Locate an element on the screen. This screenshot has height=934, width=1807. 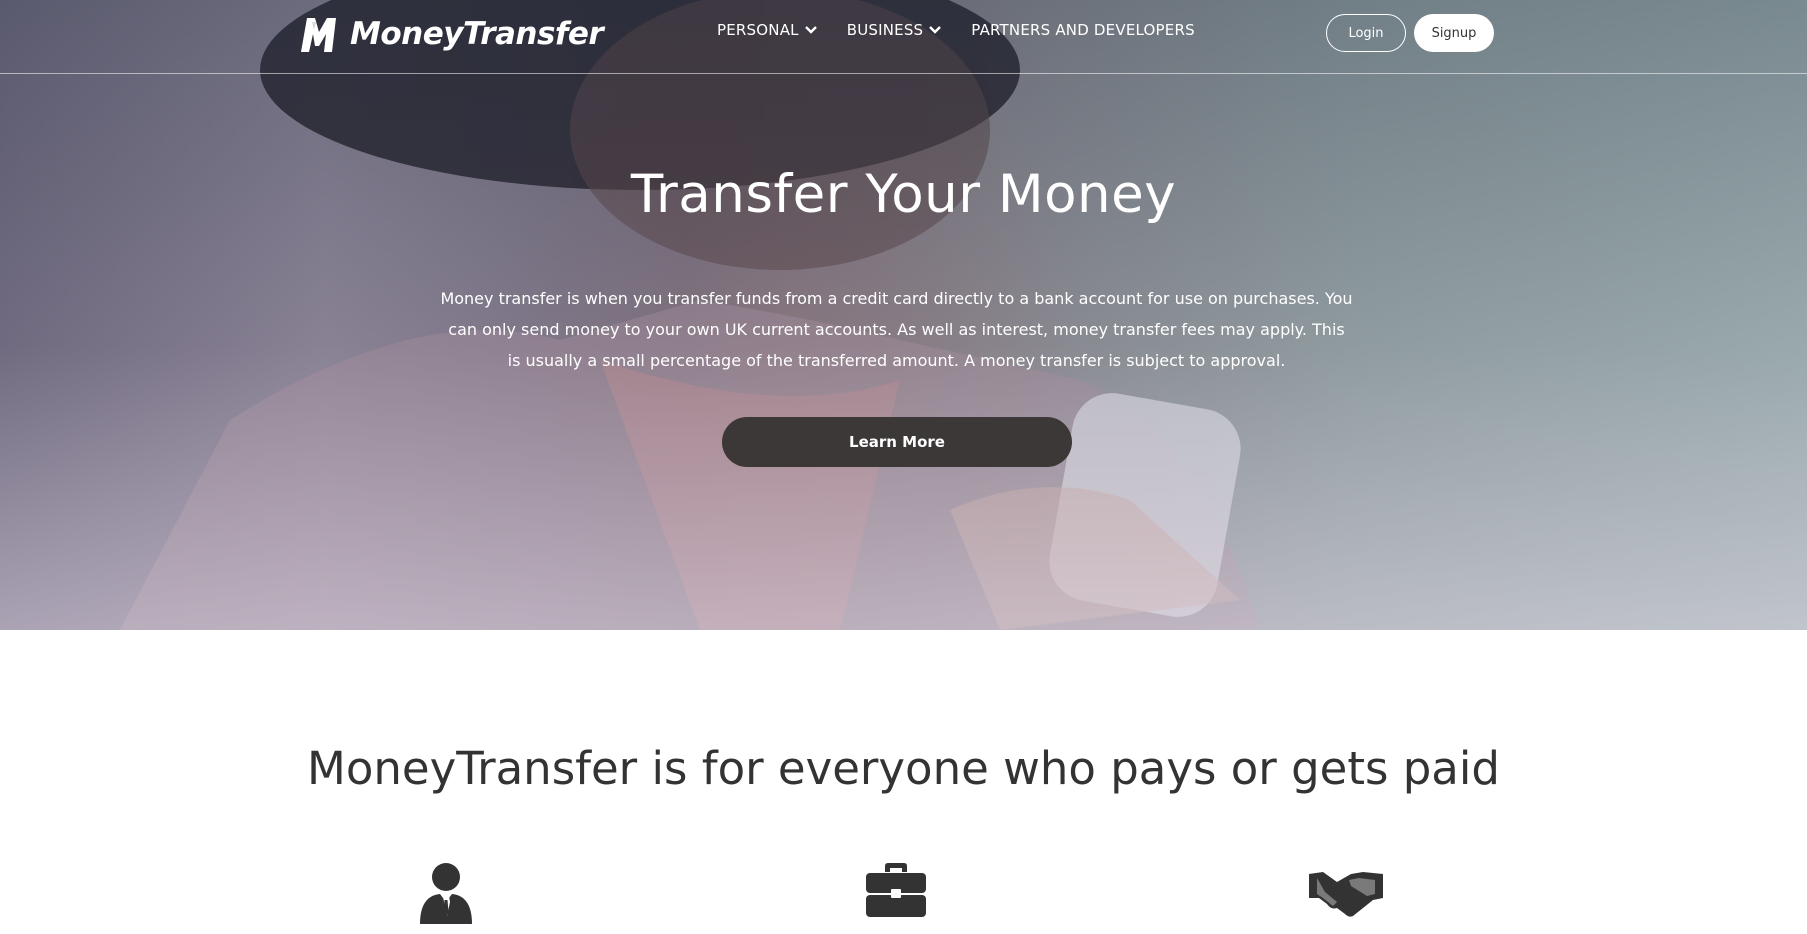
nav-item-personal: PERSONAL is located at coordinates (767, 30).